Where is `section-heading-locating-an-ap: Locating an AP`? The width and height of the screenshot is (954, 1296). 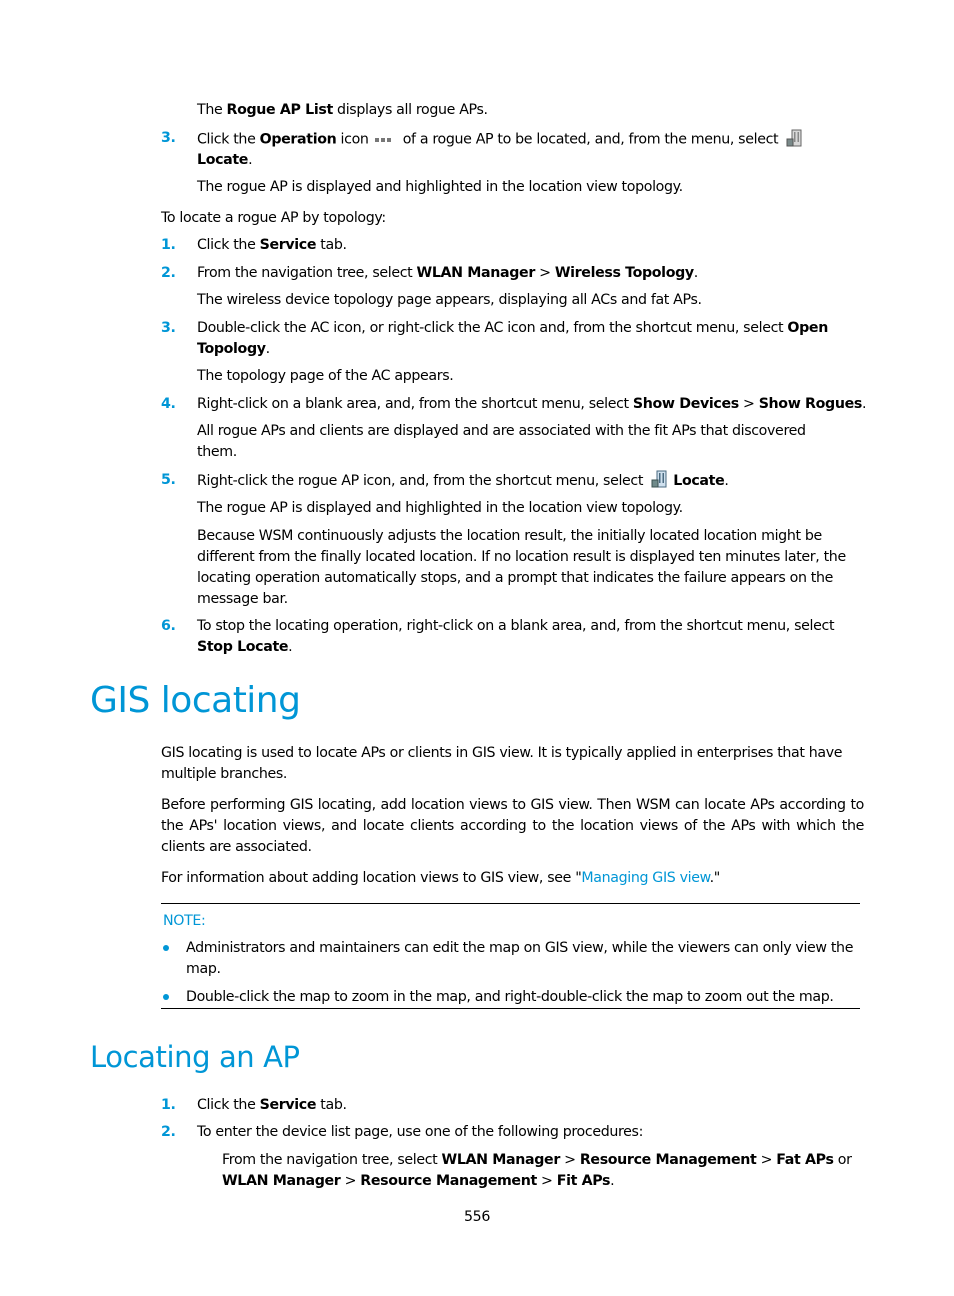 section-heading-locating-an-ap: Locating an AP is located at coordinates (195, 1057).